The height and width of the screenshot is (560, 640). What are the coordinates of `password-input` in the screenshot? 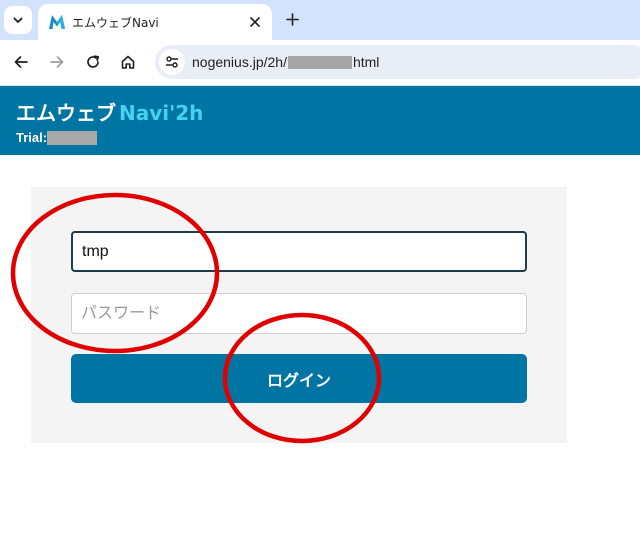 It's located at (299, 313).